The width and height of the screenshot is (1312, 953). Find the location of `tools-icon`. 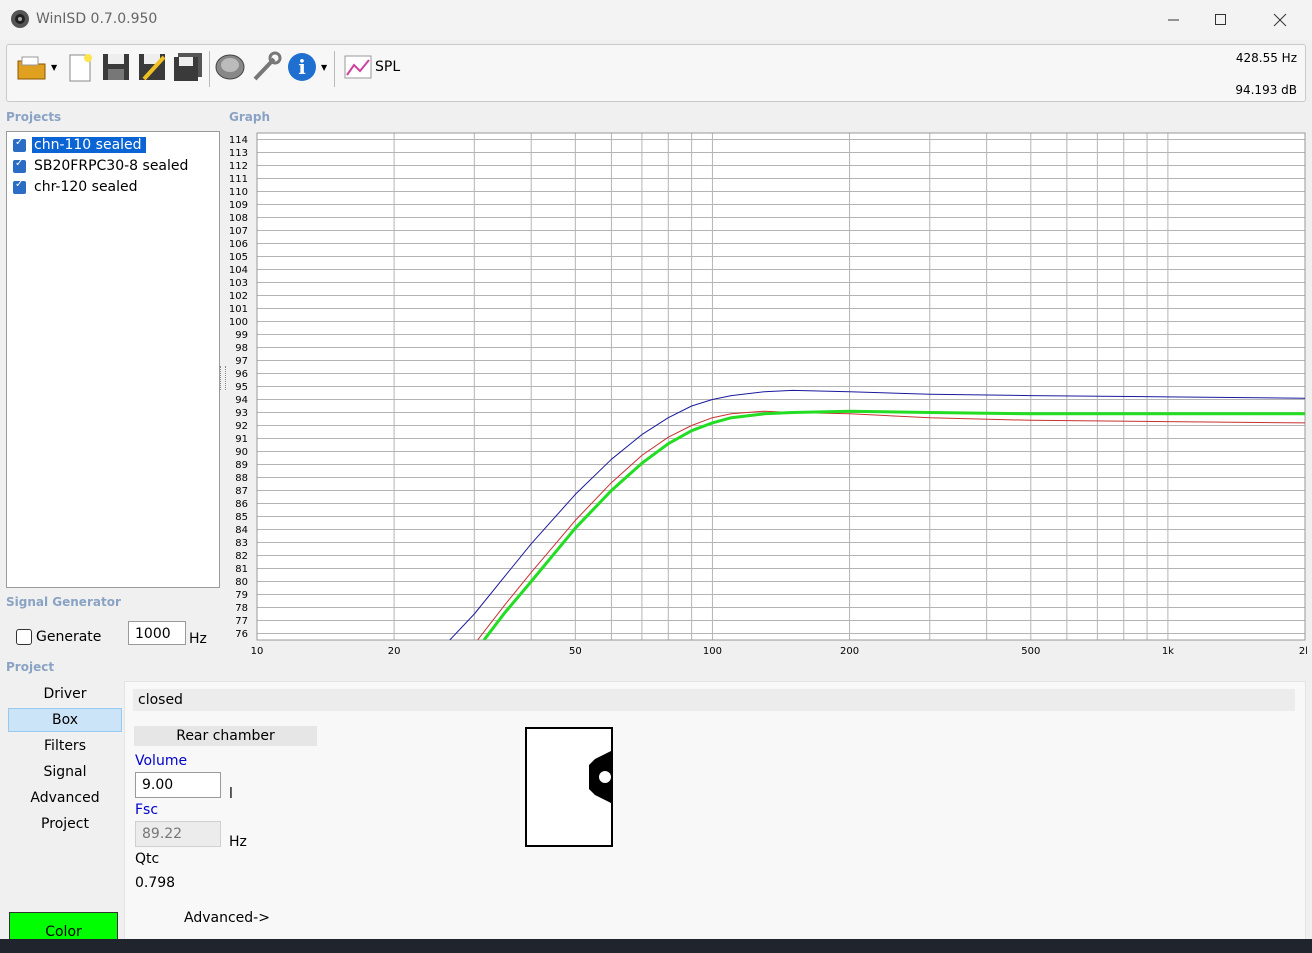

tools-icon is located at coordinates (267, 66).